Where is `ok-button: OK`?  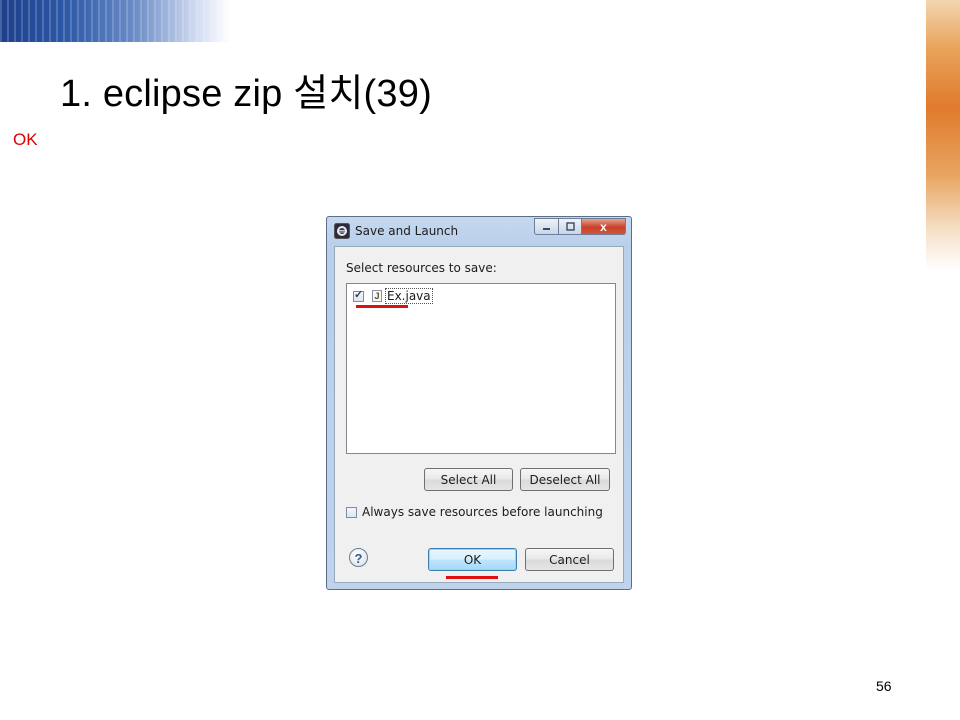
ok-button: OK is located at coordinates (472, 559).